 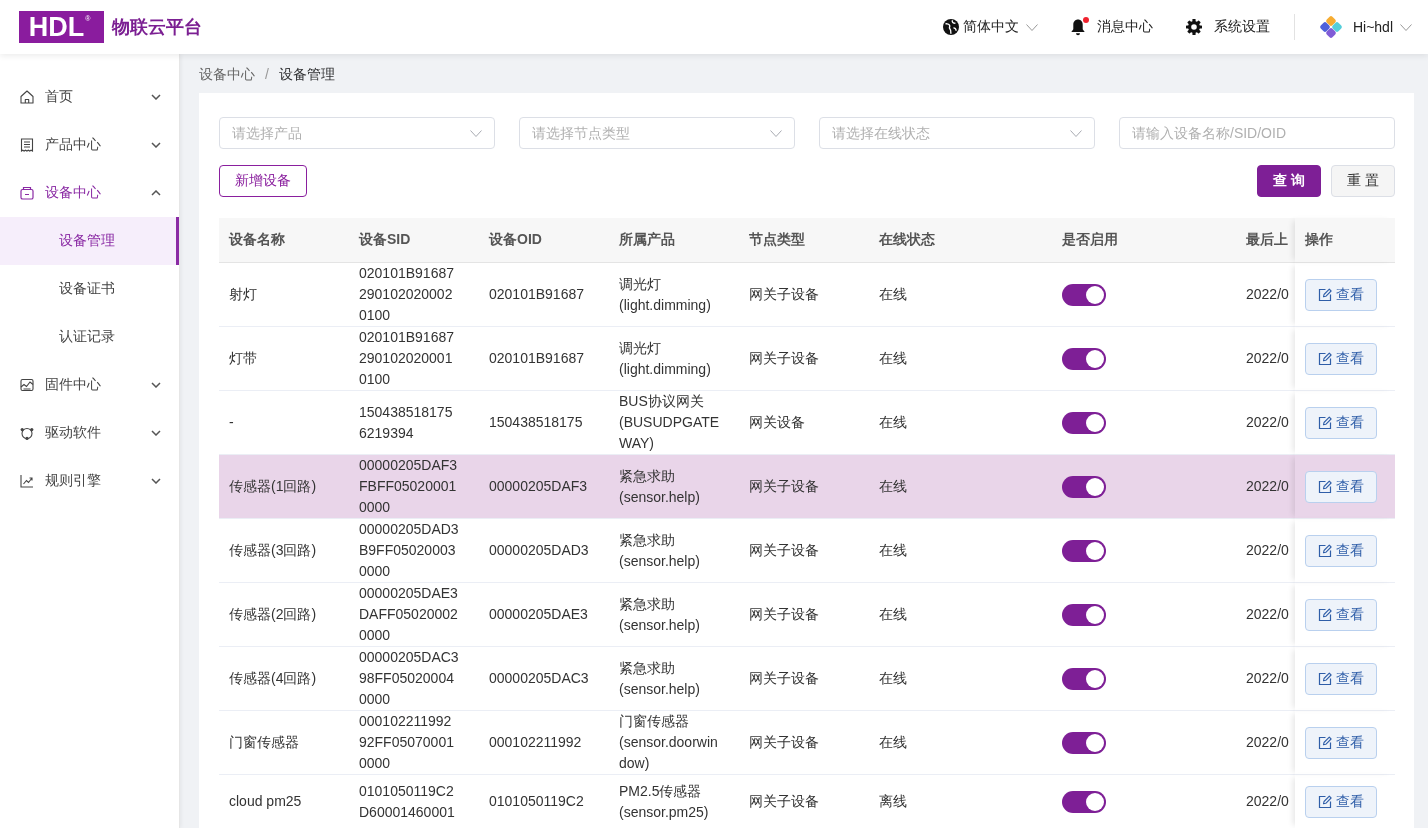 What do you see at coordinates (284, 679) in the screenshot?
I see `table-cell: 传感器(4回路)` at bounding box center [284, 679].